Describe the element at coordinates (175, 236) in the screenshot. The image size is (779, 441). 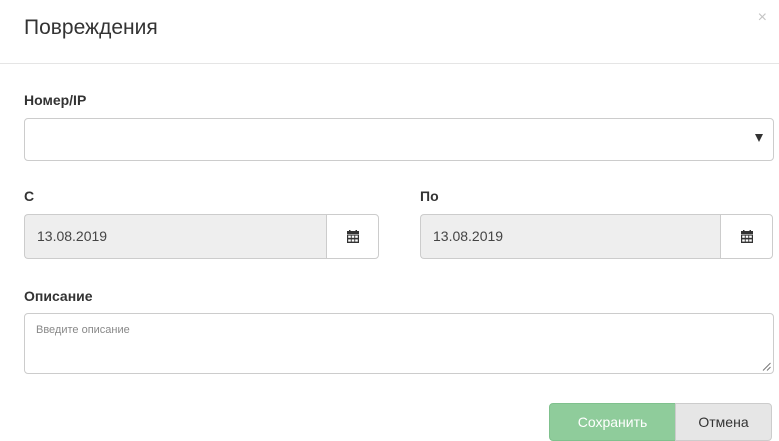
I see `date-from-input: 13.08.2019` at that location.